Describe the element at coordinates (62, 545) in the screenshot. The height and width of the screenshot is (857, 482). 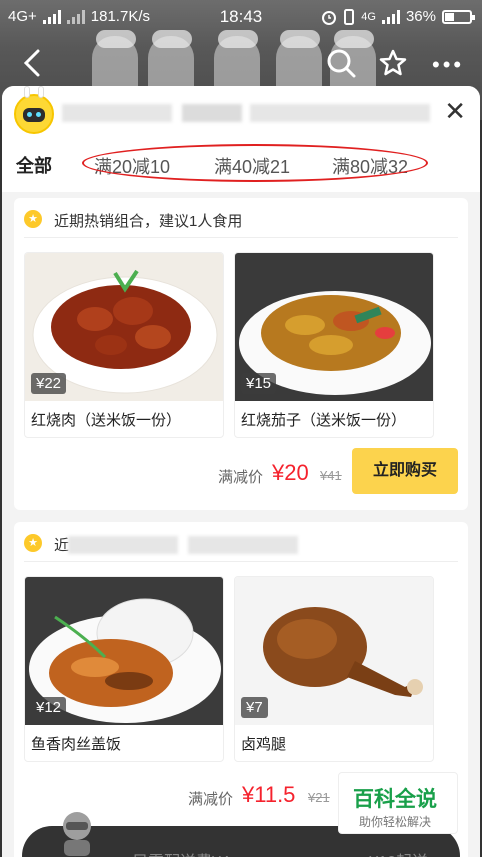
I see `combo-title: 近` at that location.